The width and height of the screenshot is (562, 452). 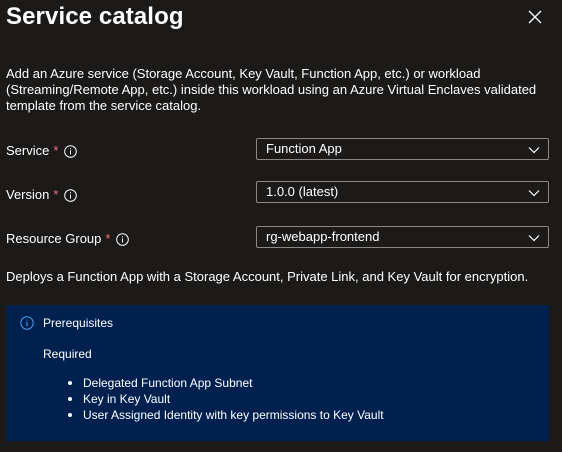 I want to click on resource-group-label-group: Resource Group *, so click(x=68, y=239).